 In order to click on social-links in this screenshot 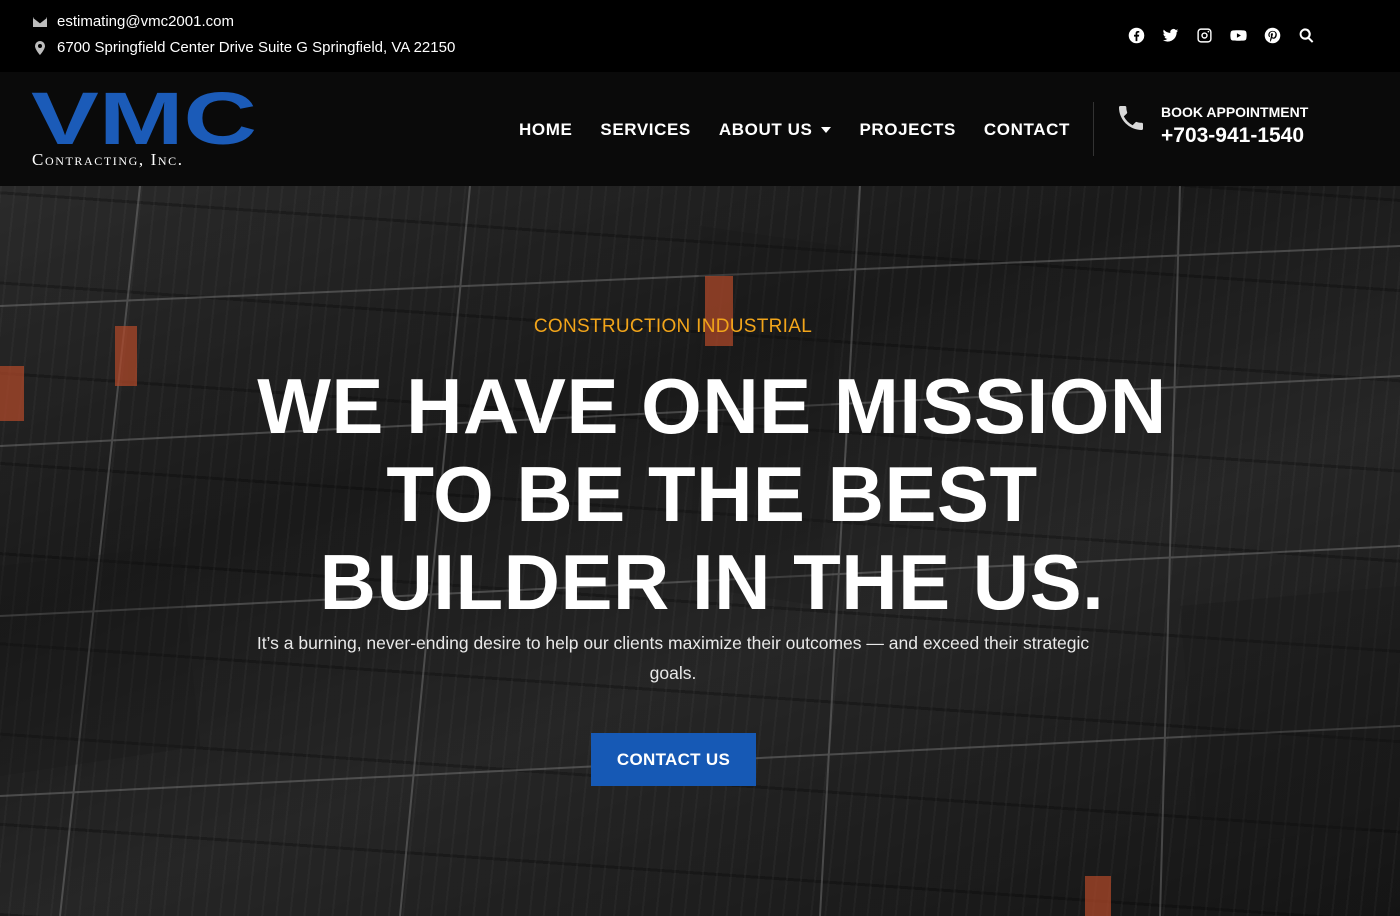, I will do `click(1221, 35)`.